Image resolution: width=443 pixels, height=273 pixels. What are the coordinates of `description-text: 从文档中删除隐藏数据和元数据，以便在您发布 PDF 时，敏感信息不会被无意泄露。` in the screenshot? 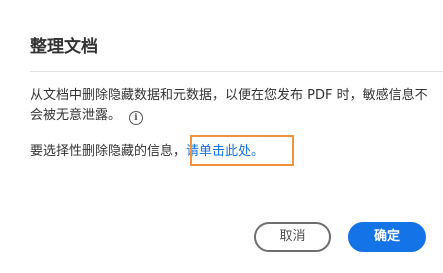 It's located at (229, 105).